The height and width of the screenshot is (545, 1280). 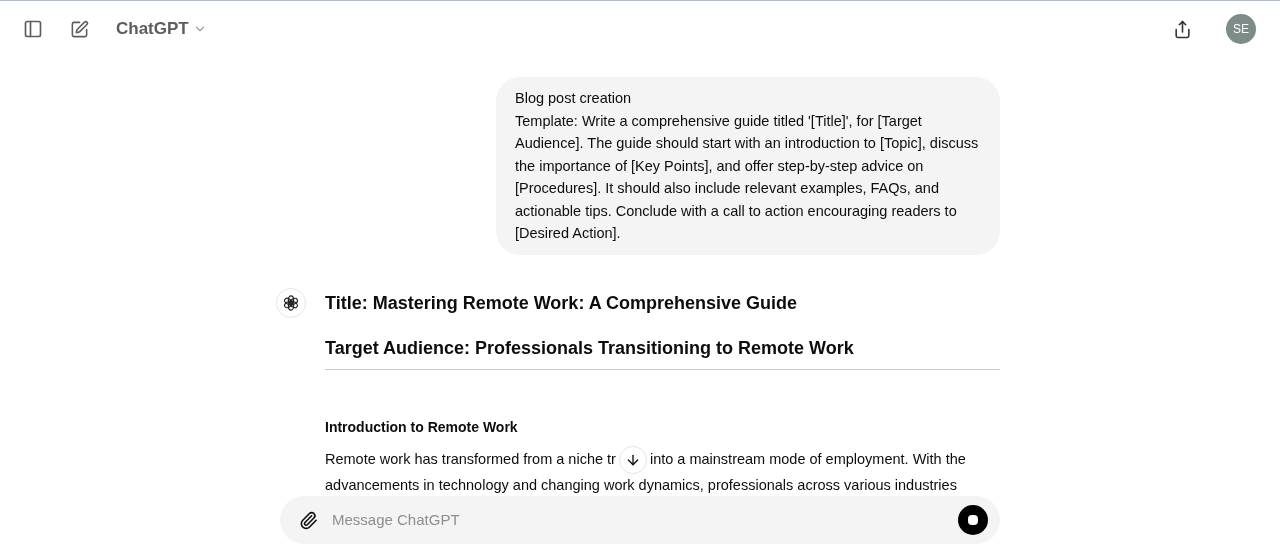 I want to click on user-avatar: SE, so click(x=1241, y=29).